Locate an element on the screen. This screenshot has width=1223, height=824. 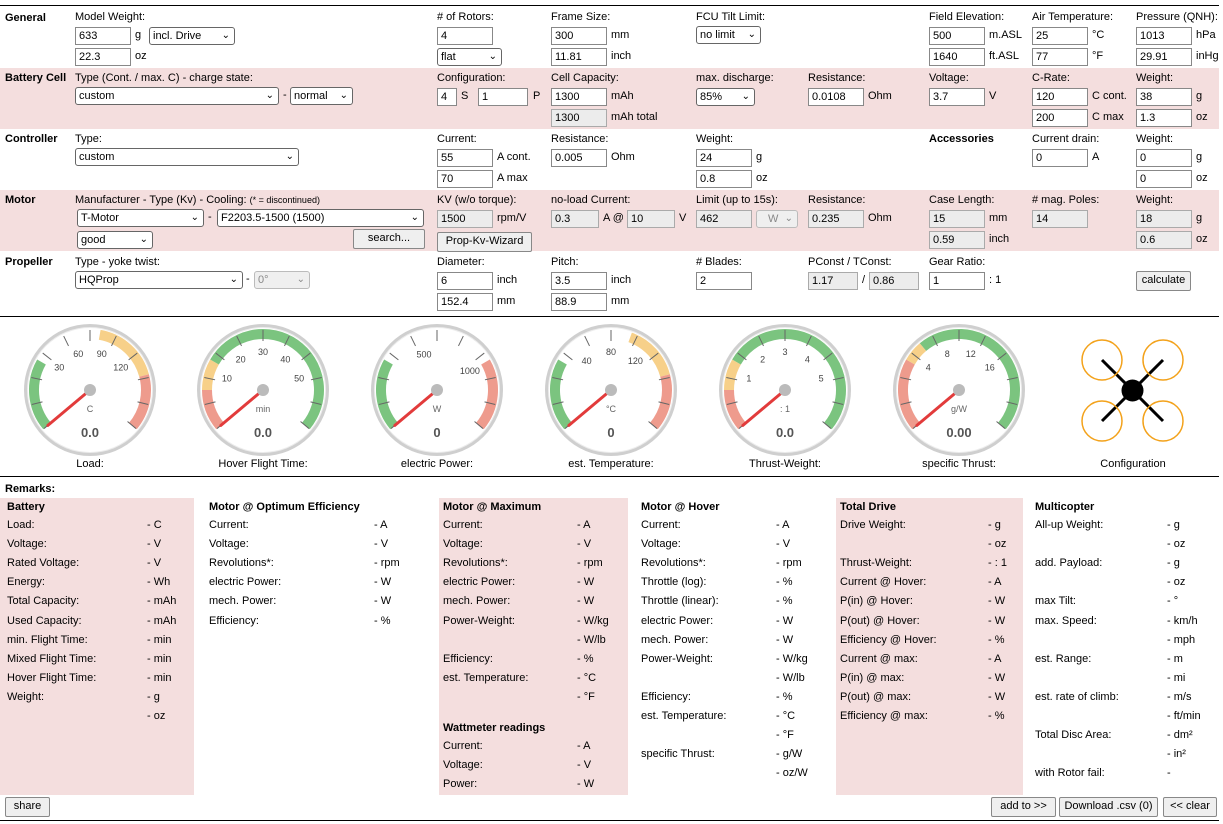
limit-unit-value: W is located at coordinates (773, 219).